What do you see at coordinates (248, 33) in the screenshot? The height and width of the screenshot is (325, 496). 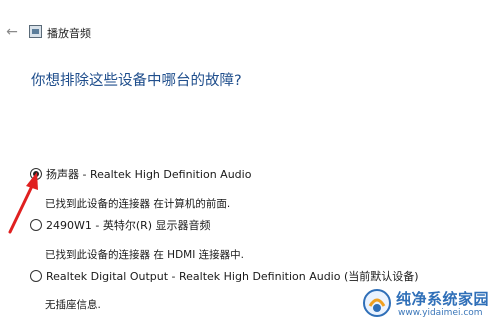 I see `title-bar: ← 播放音频` at bounding box center [248, 33].